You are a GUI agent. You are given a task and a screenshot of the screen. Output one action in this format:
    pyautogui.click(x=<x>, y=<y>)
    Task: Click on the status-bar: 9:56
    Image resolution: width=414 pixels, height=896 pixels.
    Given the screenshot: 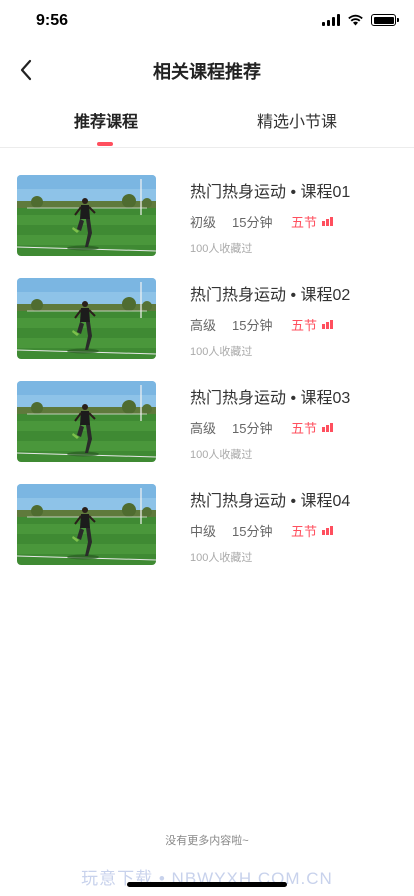 What is the action you would take?
    pyautogui.click(x=207, y=22)
    